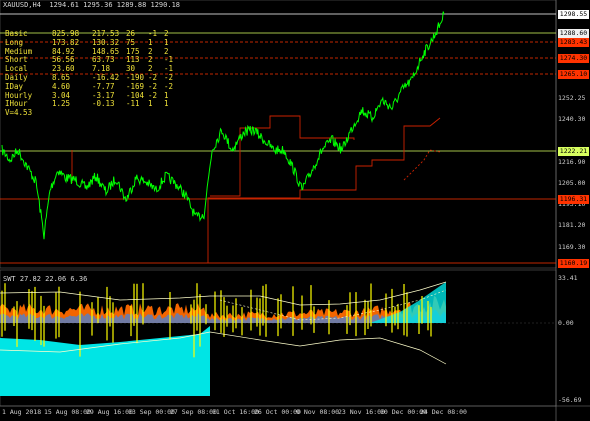  What do you see at coordinates (573, 42) in the screenshot?
I see `price-level-tag: 1283.43` at bounding box center [573, 42].